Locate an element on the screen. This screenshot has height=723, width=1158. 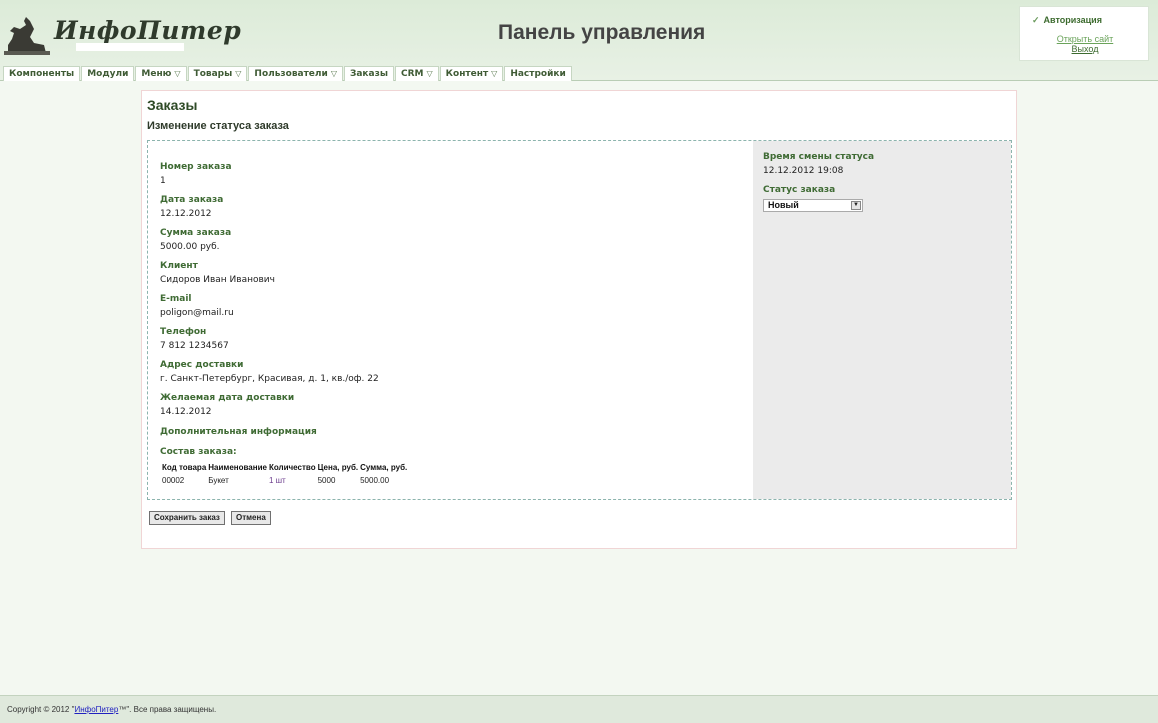
copyright-prefix: Copyright © 2012 " is located at coordinates (41, 709).